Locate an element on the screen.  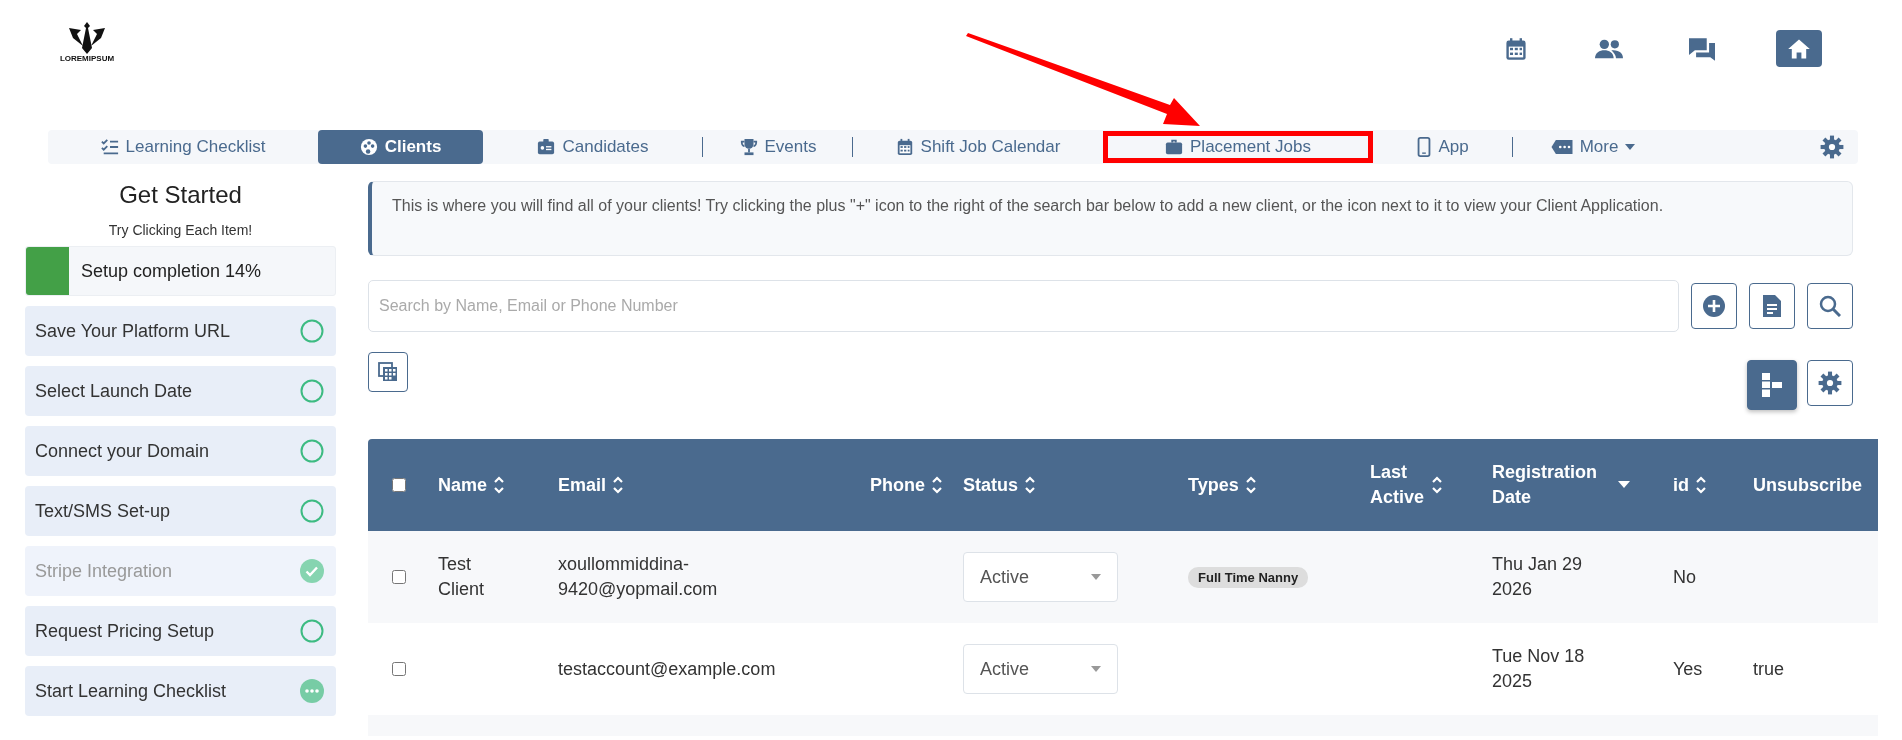
type-tag: Full Time Nanny is located at coordinates (1248, 577).